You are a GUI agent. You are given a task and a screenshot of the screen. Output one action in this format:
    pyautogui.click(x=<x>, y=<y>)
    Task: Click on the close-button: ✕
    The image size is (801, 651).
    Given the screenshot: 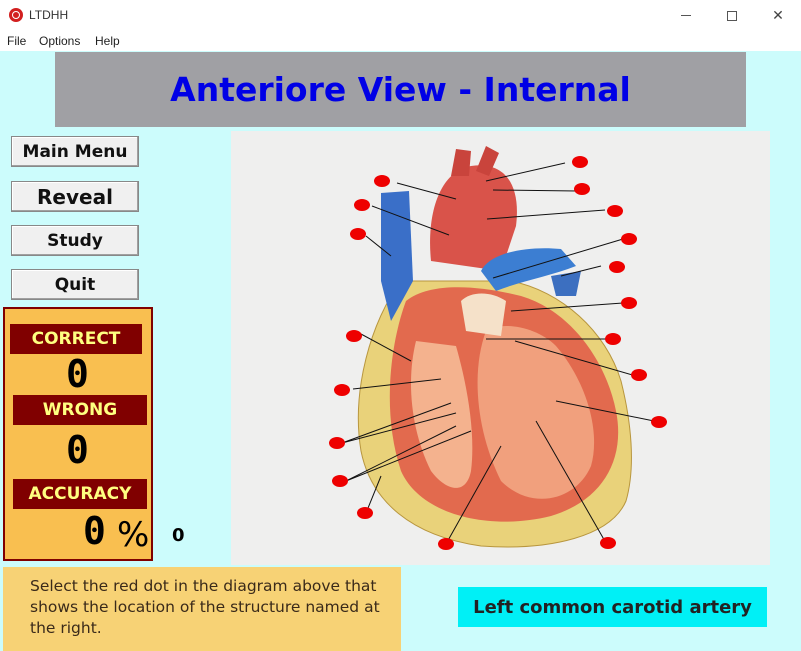 What is the action you would take?
    pyautogui.click(x=778, y=15)
    